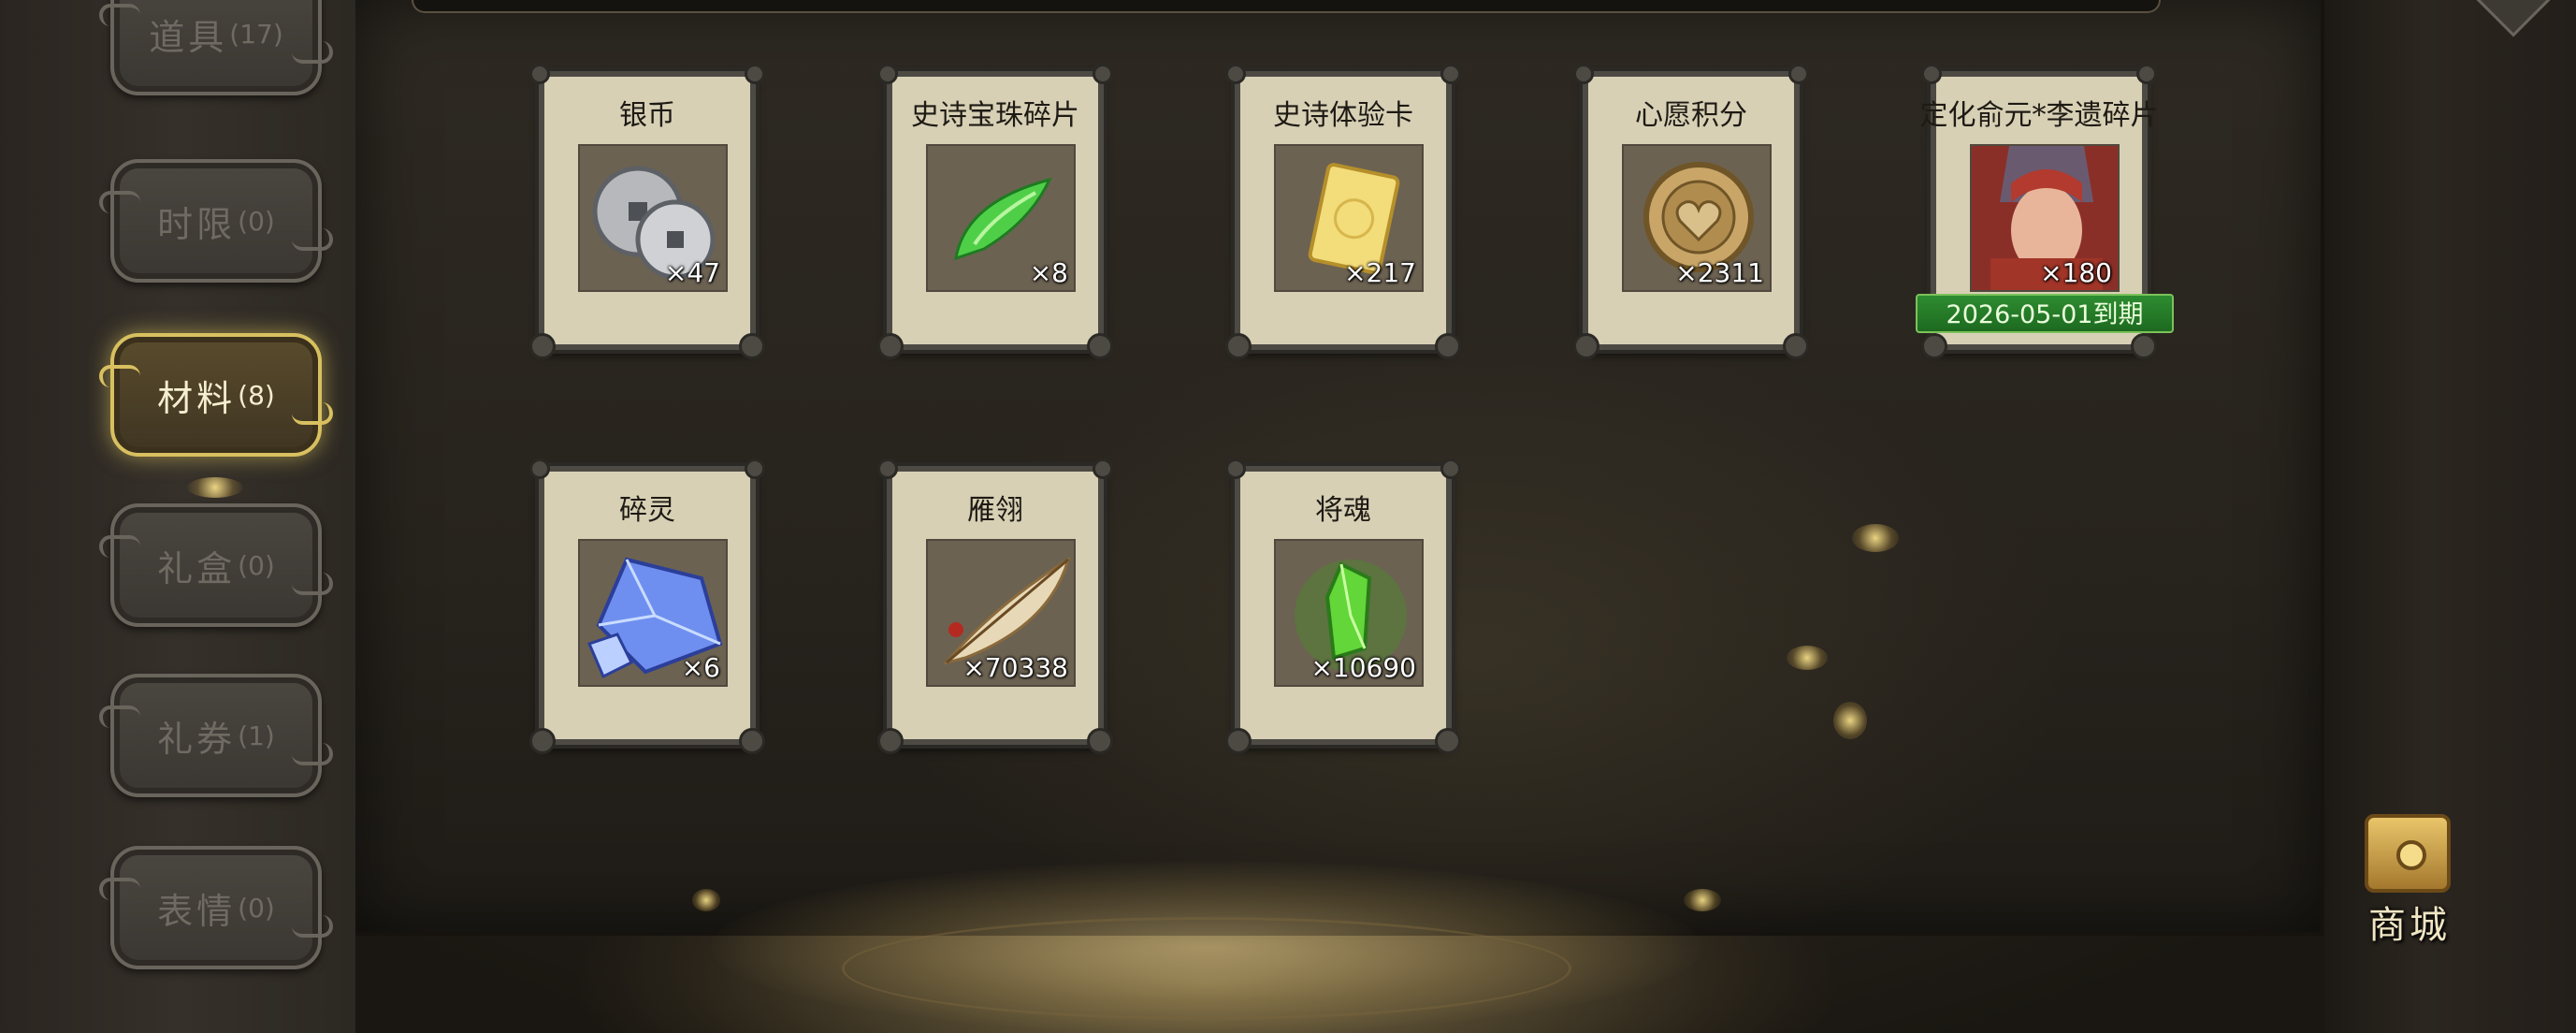 This screenshot has height=1033, width=2576. Describe the element at coordinates (256, 395) in the screenshot. I see `tab-count: (8)` at that location.